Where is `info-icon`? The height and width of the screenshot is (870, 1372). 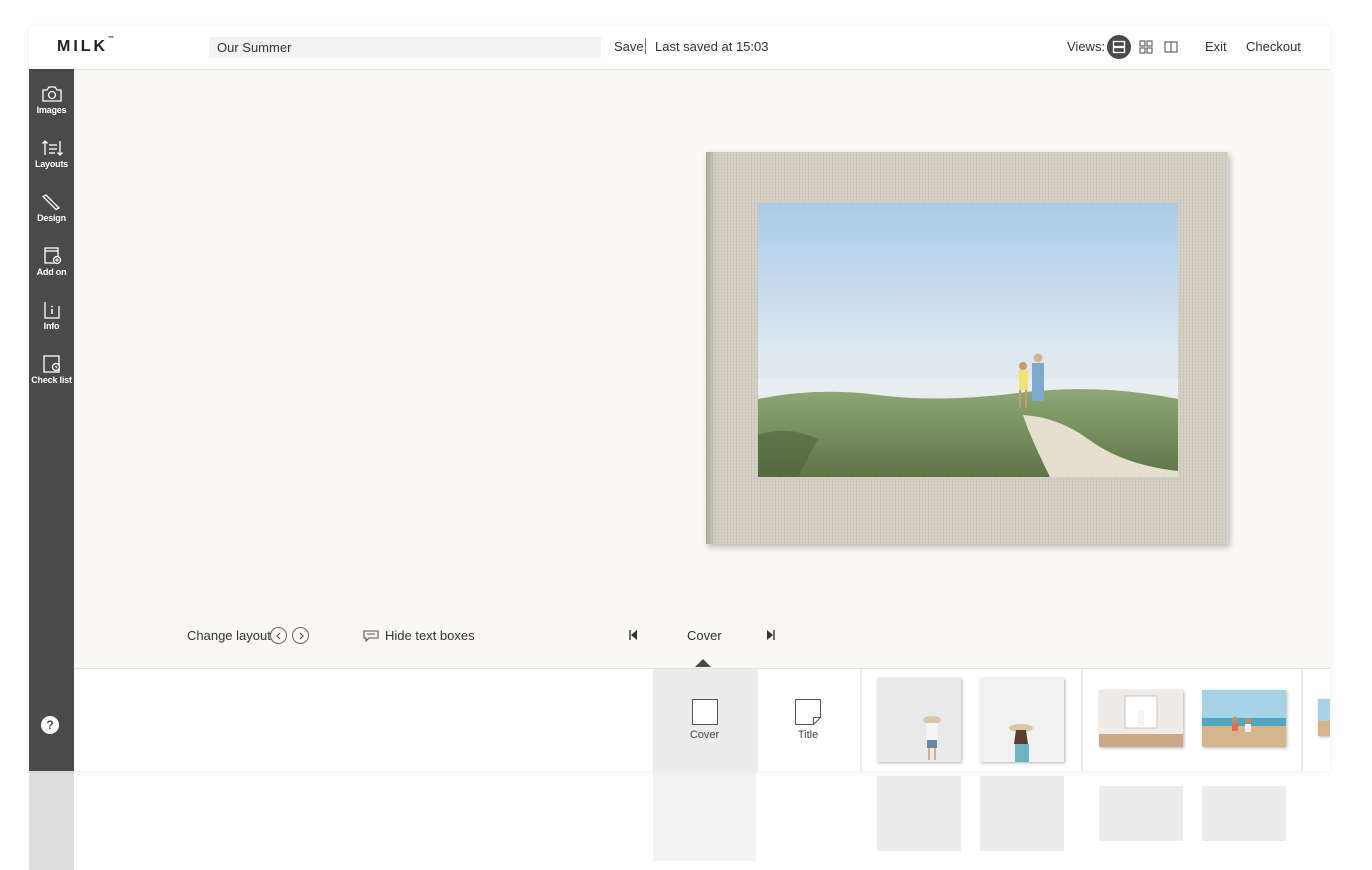 info-icon is located at coordinates (51, 310).